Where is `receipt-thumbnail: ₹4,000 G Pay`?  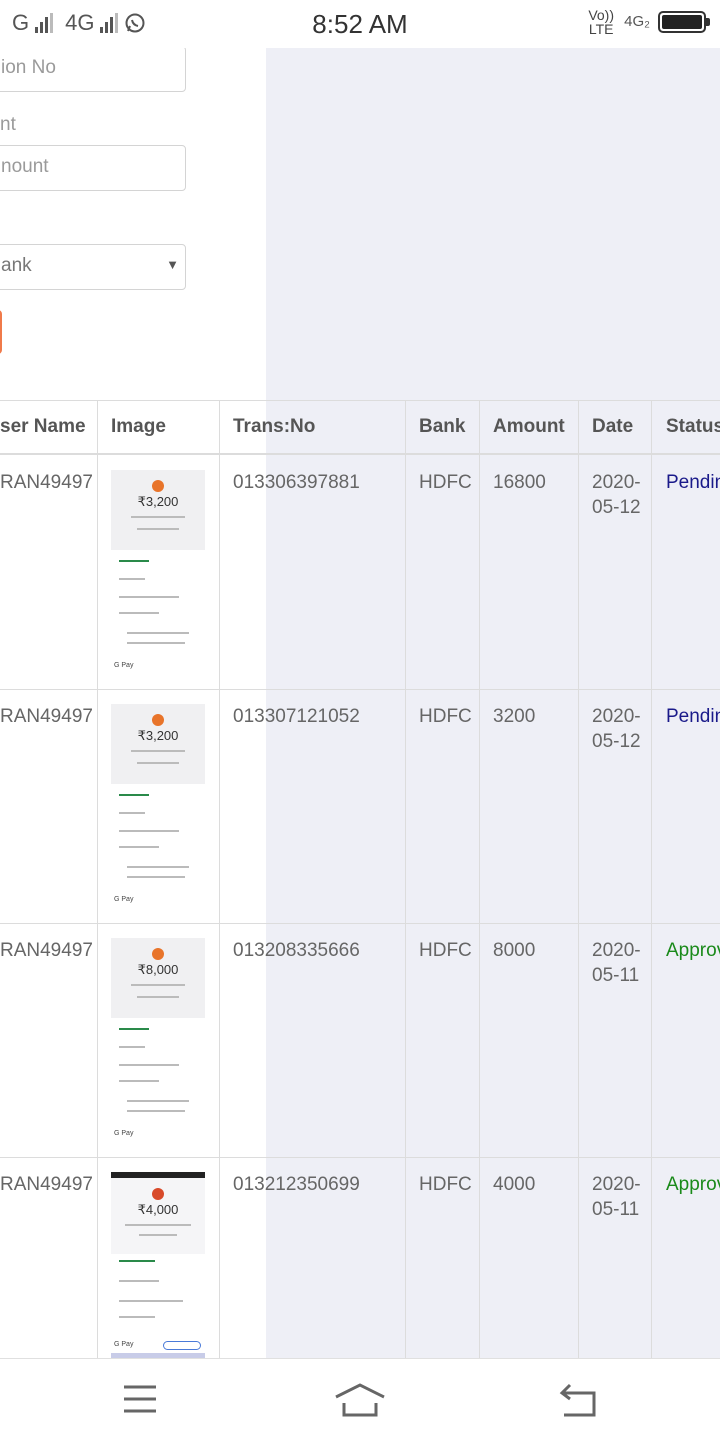 receipt-thumbnail: ₹4,000 G Pay is located at coordinates (158, 1265).